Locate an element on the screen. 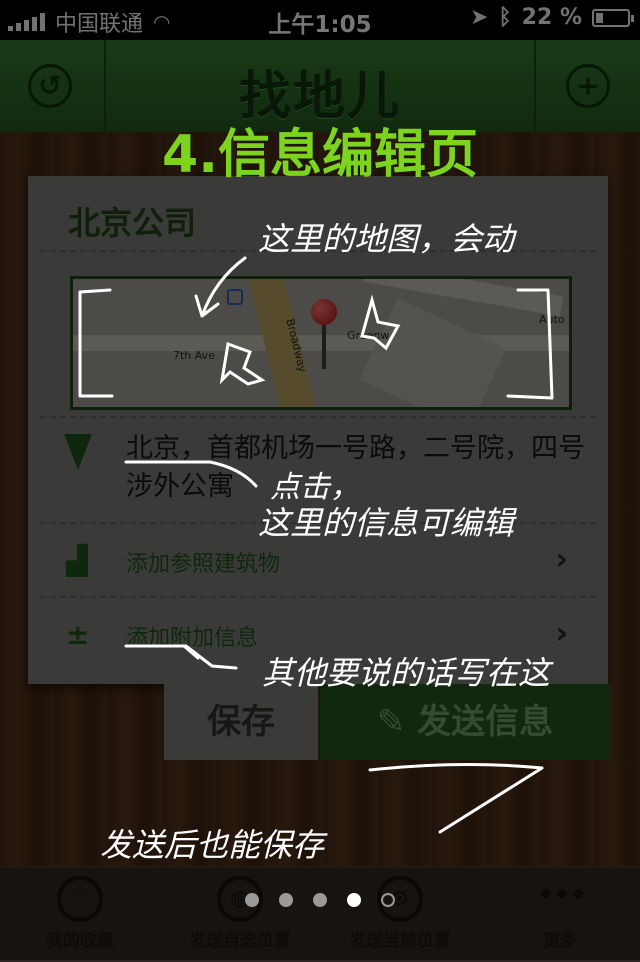 The image size is (640, 962). page-indicator is located at coordinates (320, 900).